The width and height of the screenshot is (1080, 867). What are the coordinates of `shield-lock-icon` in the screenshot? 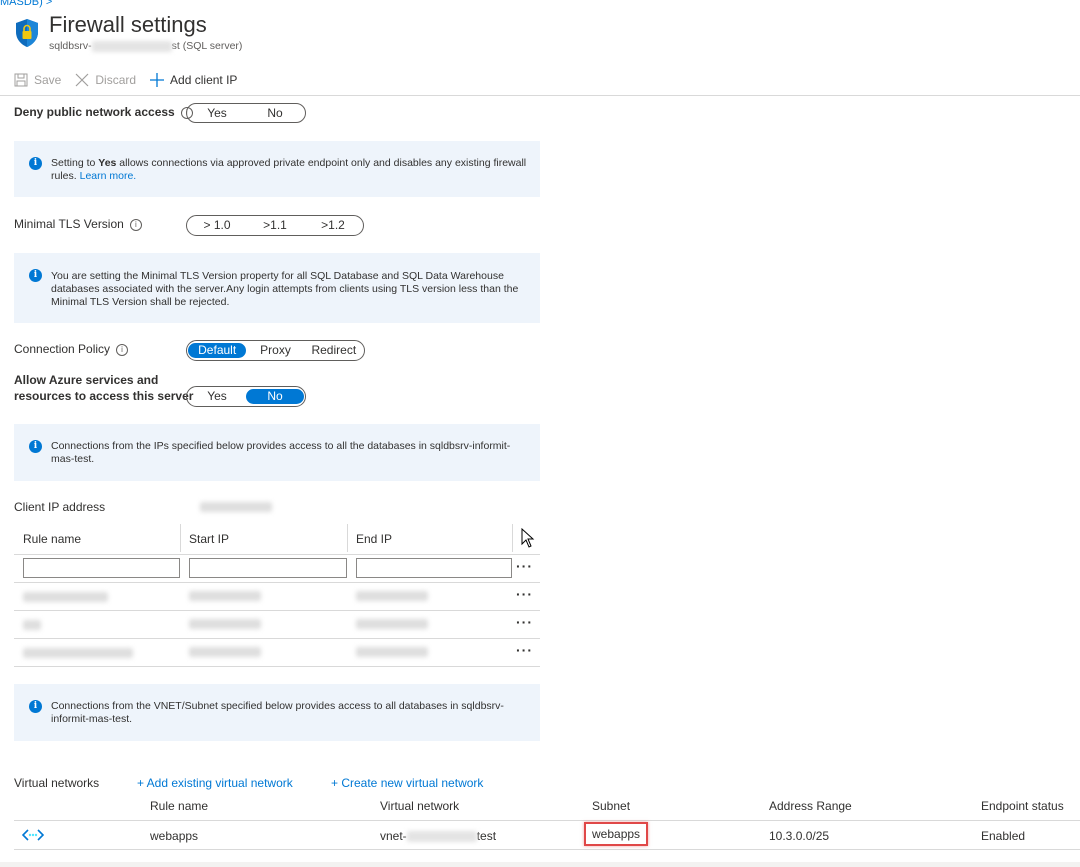 It's located at (27, 33).